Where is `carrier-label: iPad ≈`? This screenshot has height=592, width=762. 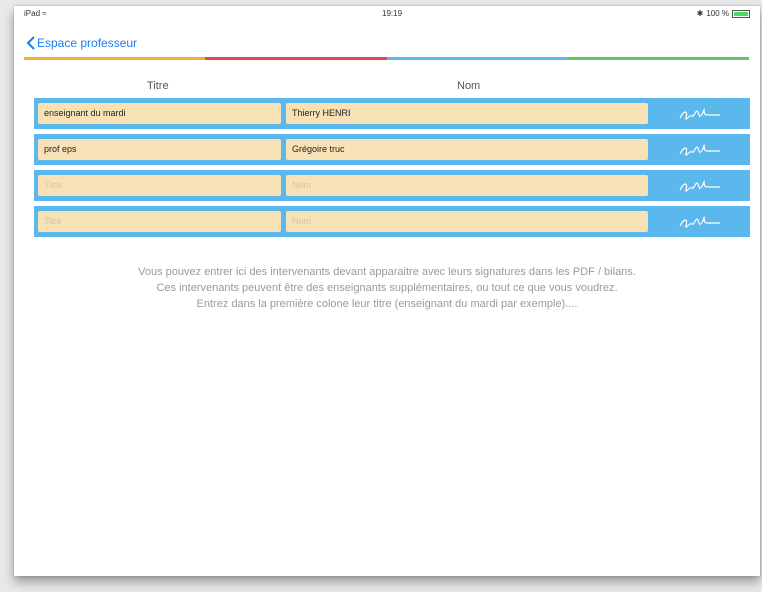 carrier-label: iPad ≈ is located at coordinates (35, 13).